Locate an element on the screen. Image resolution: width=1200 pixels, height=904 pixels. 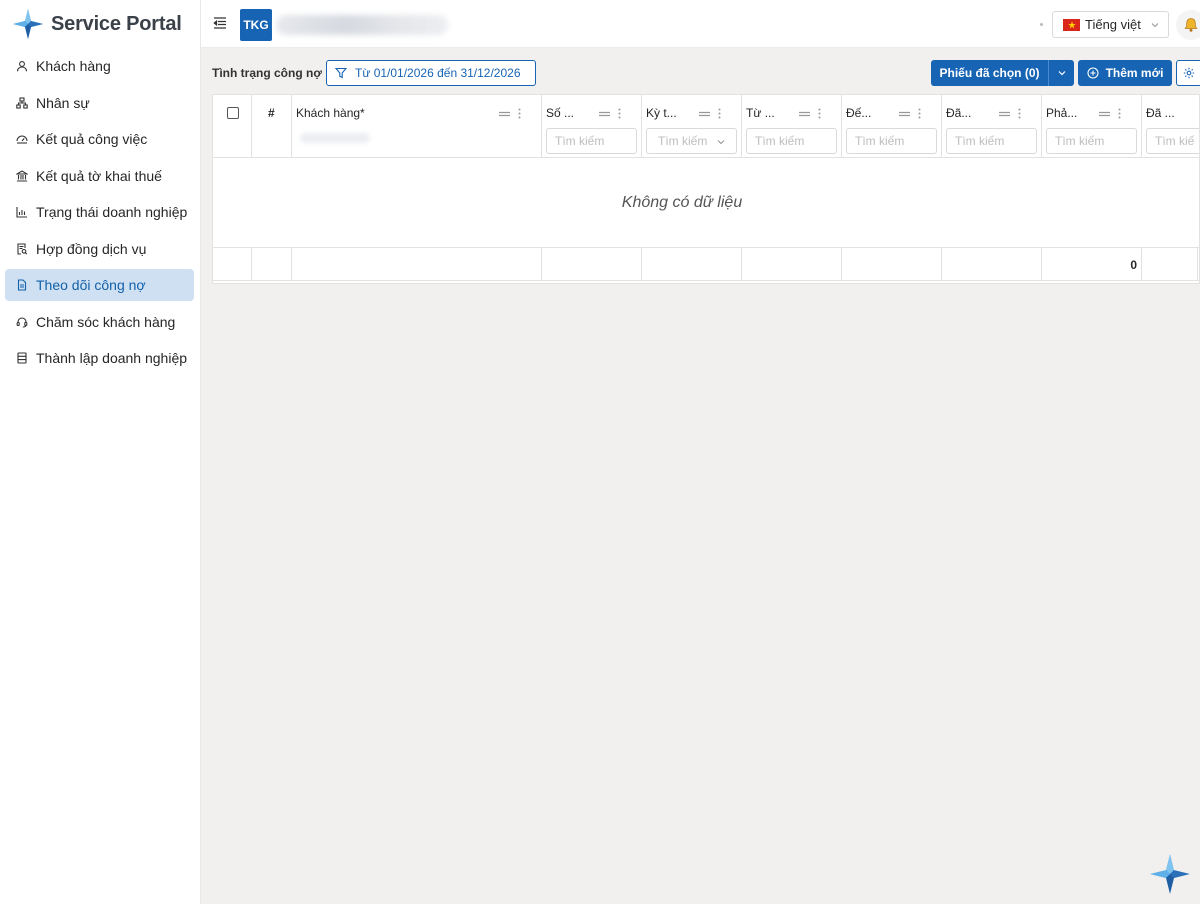
plus-circle-icon is located at coordinates (1093, 73).